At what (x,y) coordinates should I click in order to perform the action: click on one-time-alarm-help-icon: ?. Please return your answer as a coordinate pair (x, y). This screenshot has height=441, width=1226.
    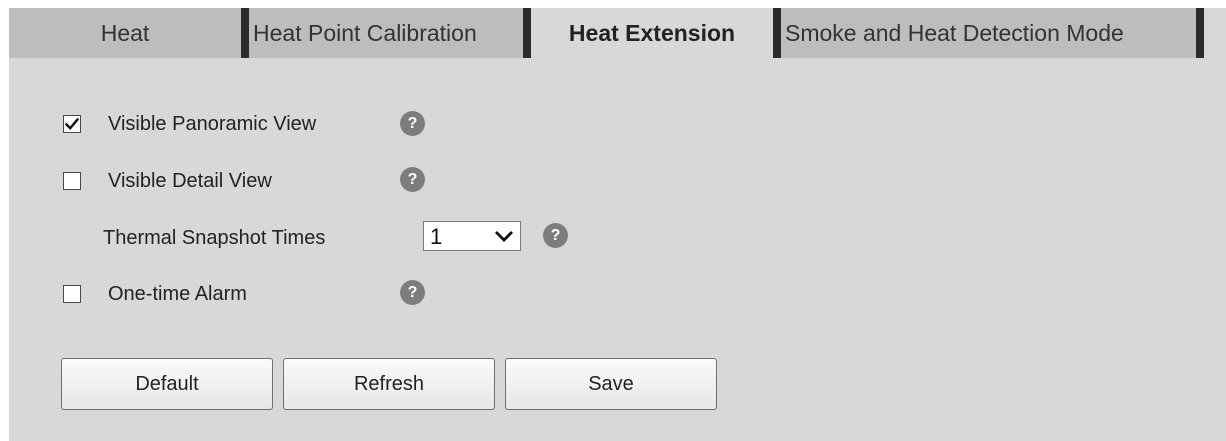
    Looking at the image, I should click on (412, 292).